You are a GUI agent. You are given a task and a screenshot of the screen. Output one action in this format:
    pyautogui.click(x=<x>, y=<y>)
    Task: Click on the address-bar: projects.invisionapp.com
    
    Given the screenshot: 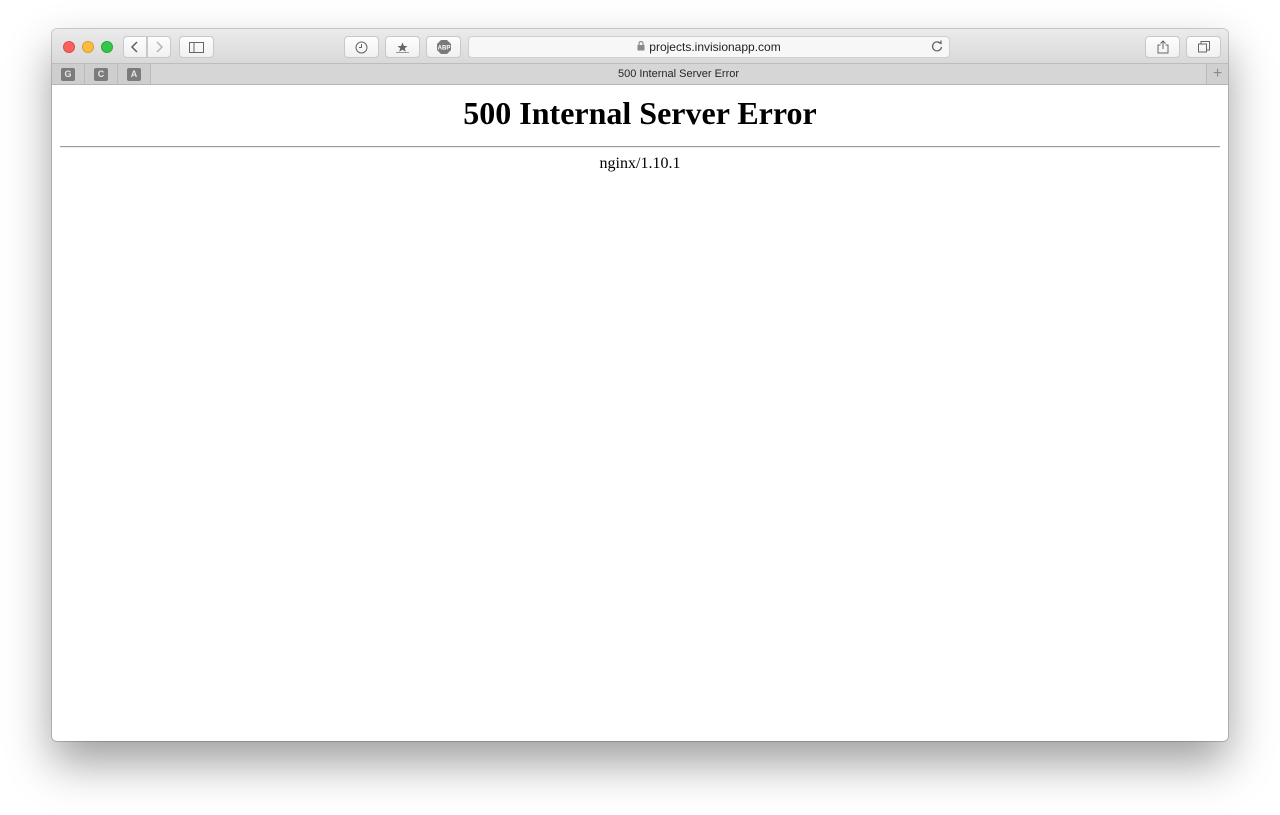 What is the action you would take?
    pyautogui.click(x=709, y=47)
    